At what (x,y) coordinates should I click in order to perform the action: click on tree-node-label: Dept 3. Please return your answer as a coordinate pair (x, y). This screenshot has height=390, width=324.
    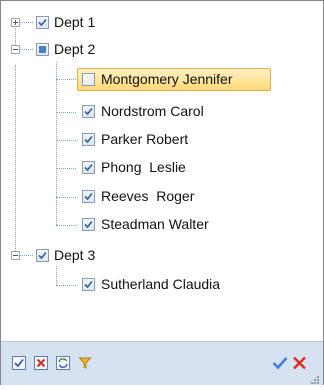
    Looking at the image, I should click on (75, 255).